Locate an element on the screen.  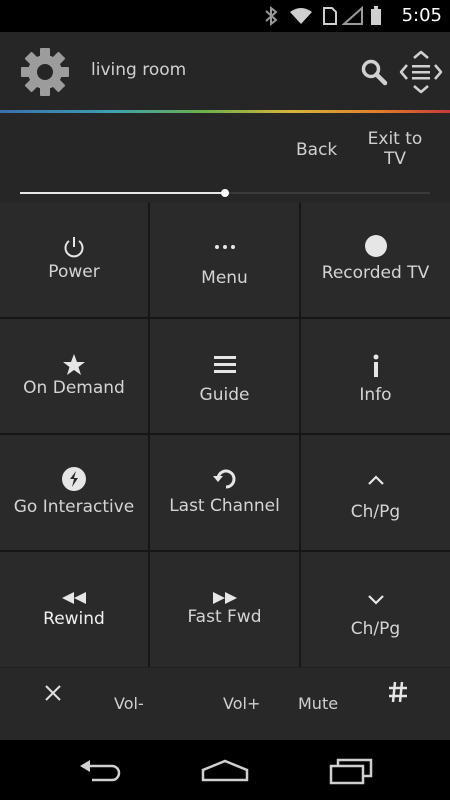
progress-slider is located at coordinates (225, 193).